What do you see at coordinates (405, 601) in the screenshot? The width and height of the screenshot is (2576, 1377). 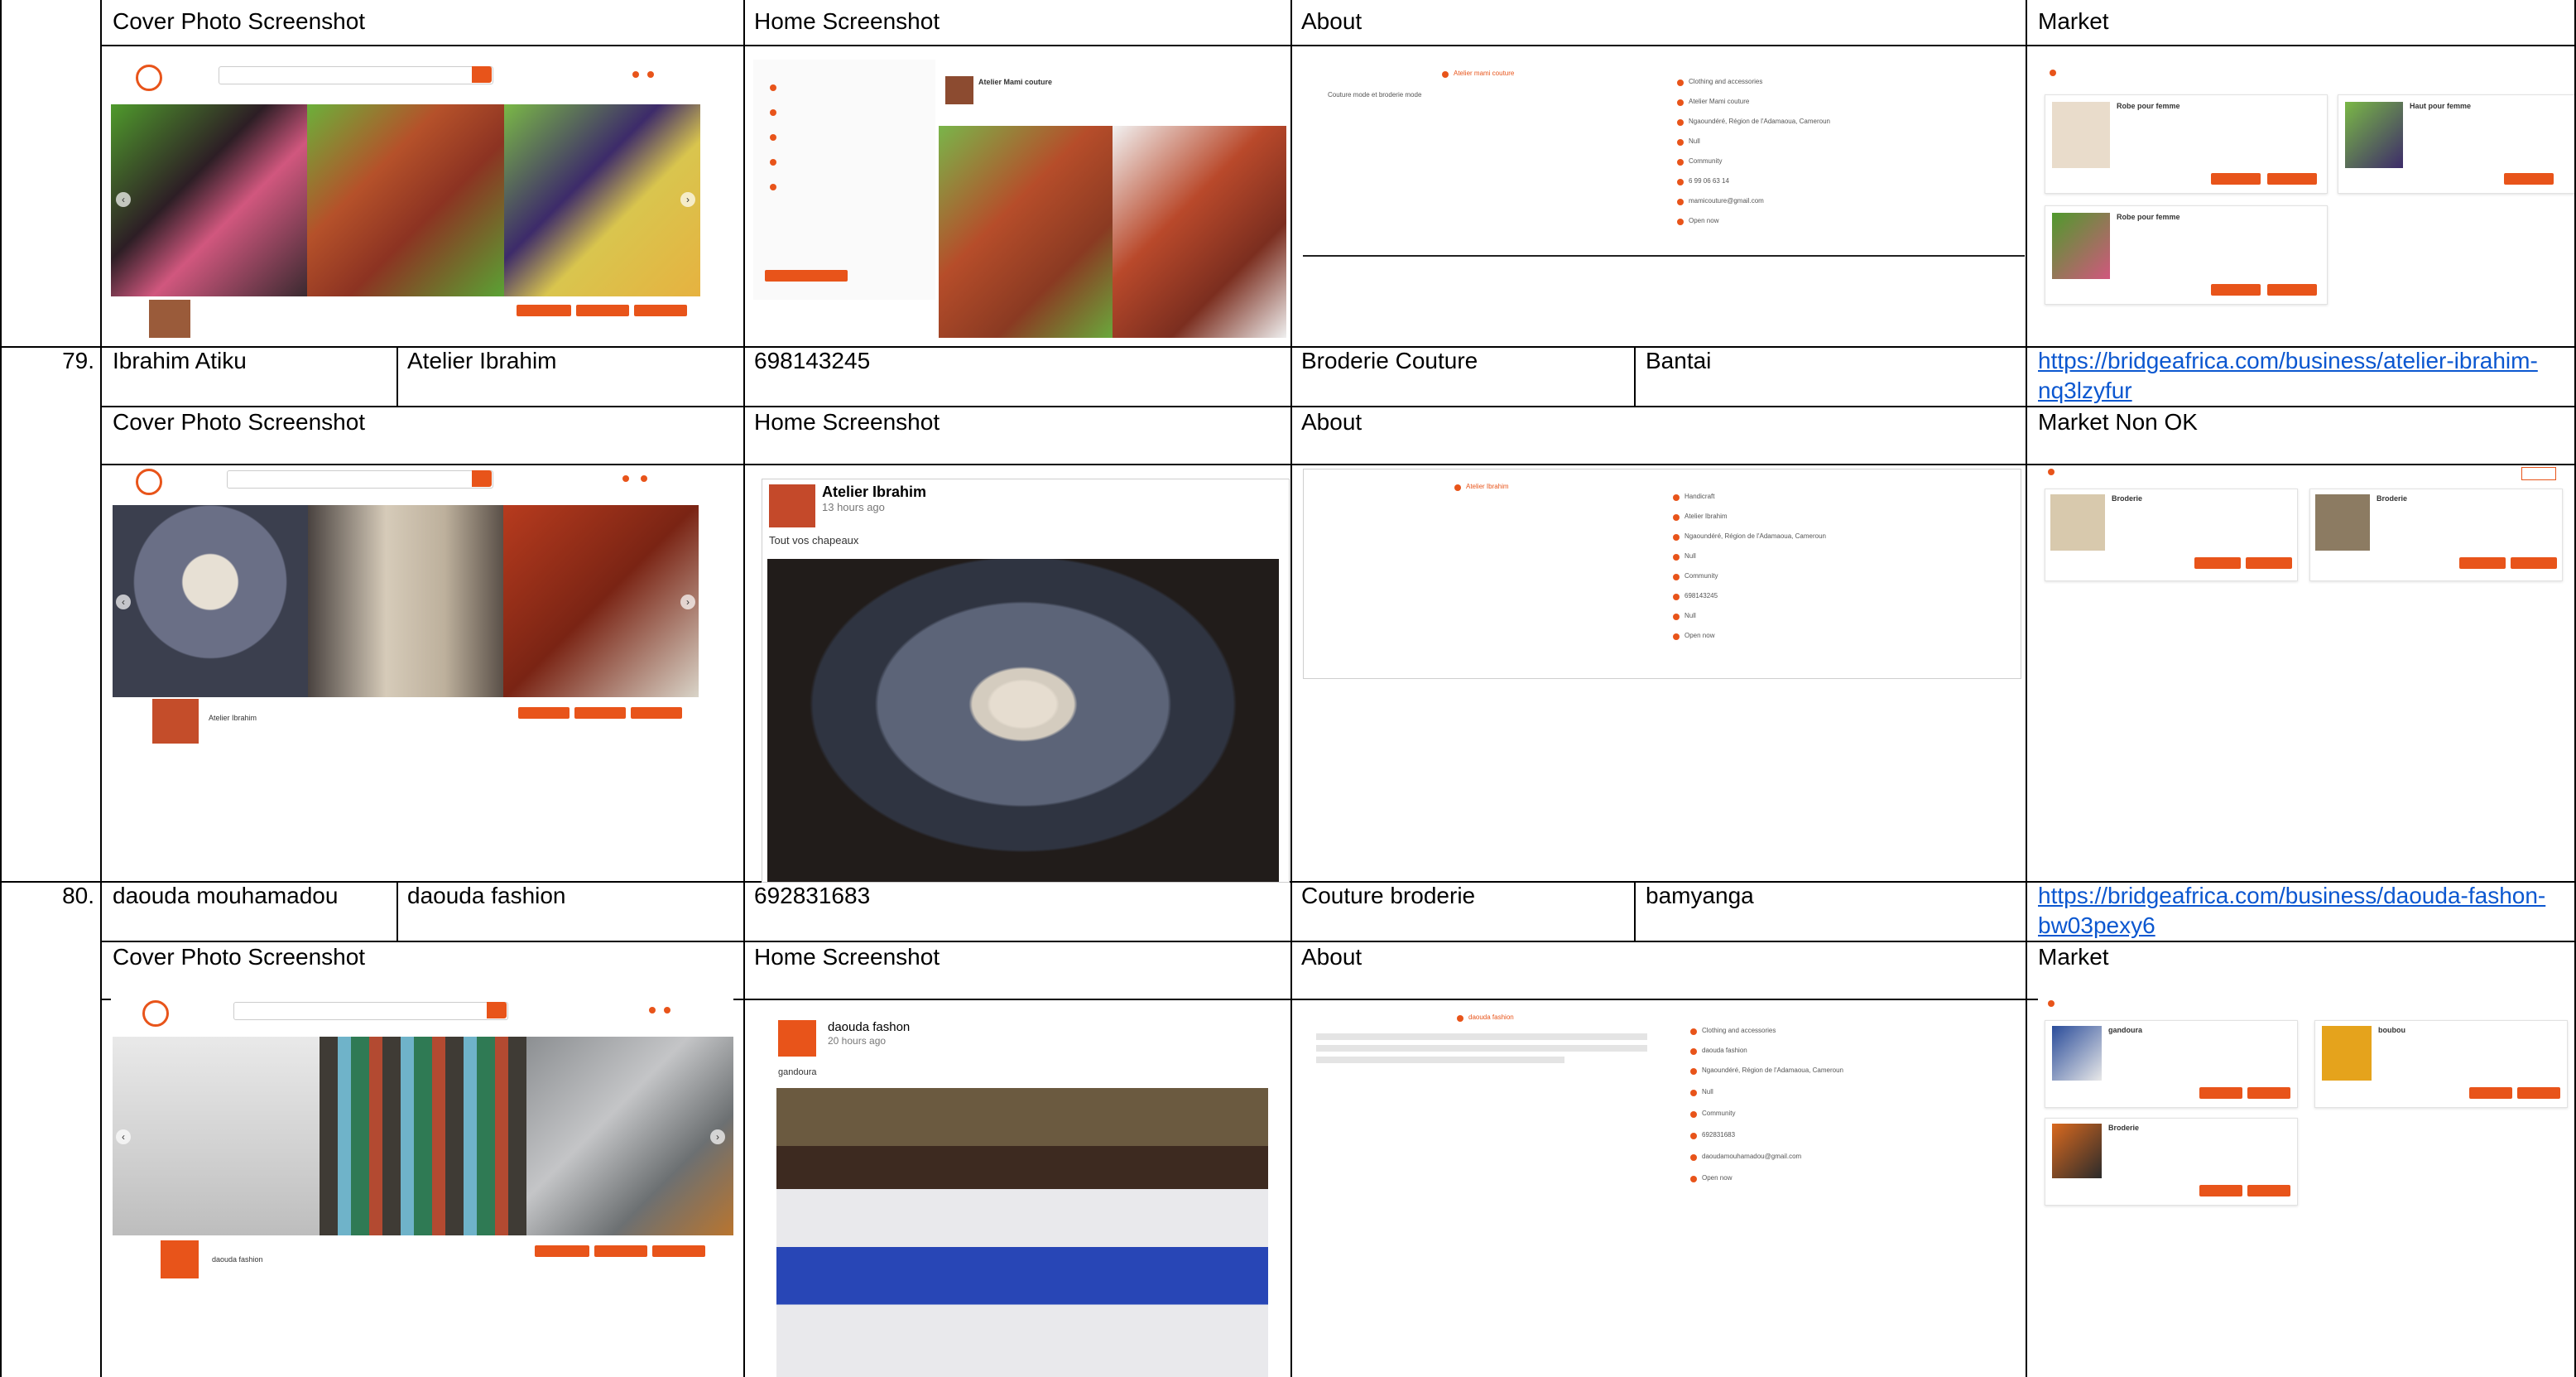 I see `cover-photo-garment` at bounding box center [405, 601].